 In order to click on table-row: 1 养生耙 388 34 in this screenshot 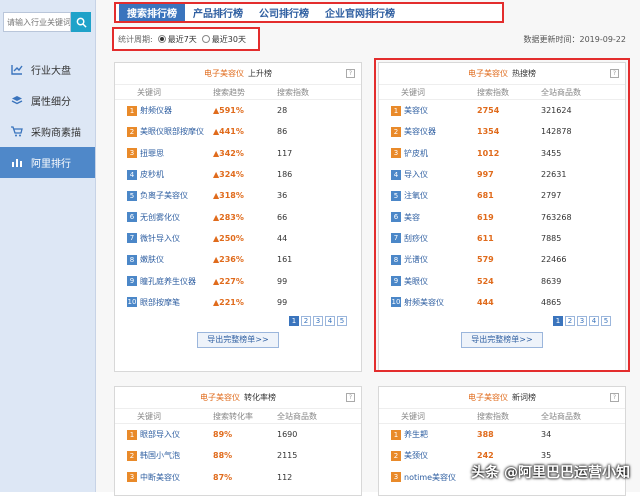, I will do `click(502, 434)`.